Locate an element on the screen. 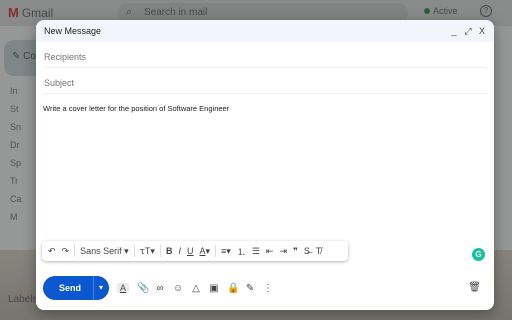  schedule-send-dropdown: ▾ is located at coordinates (101, 288).